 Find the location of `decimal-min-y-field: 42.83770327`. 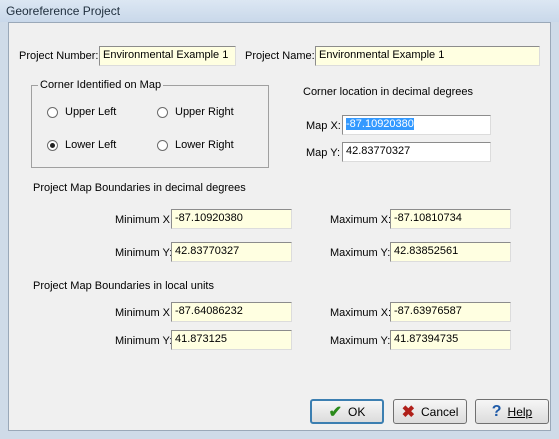

decimal-min-y-field: 42.83770327 is located at coordinates (231, 252).